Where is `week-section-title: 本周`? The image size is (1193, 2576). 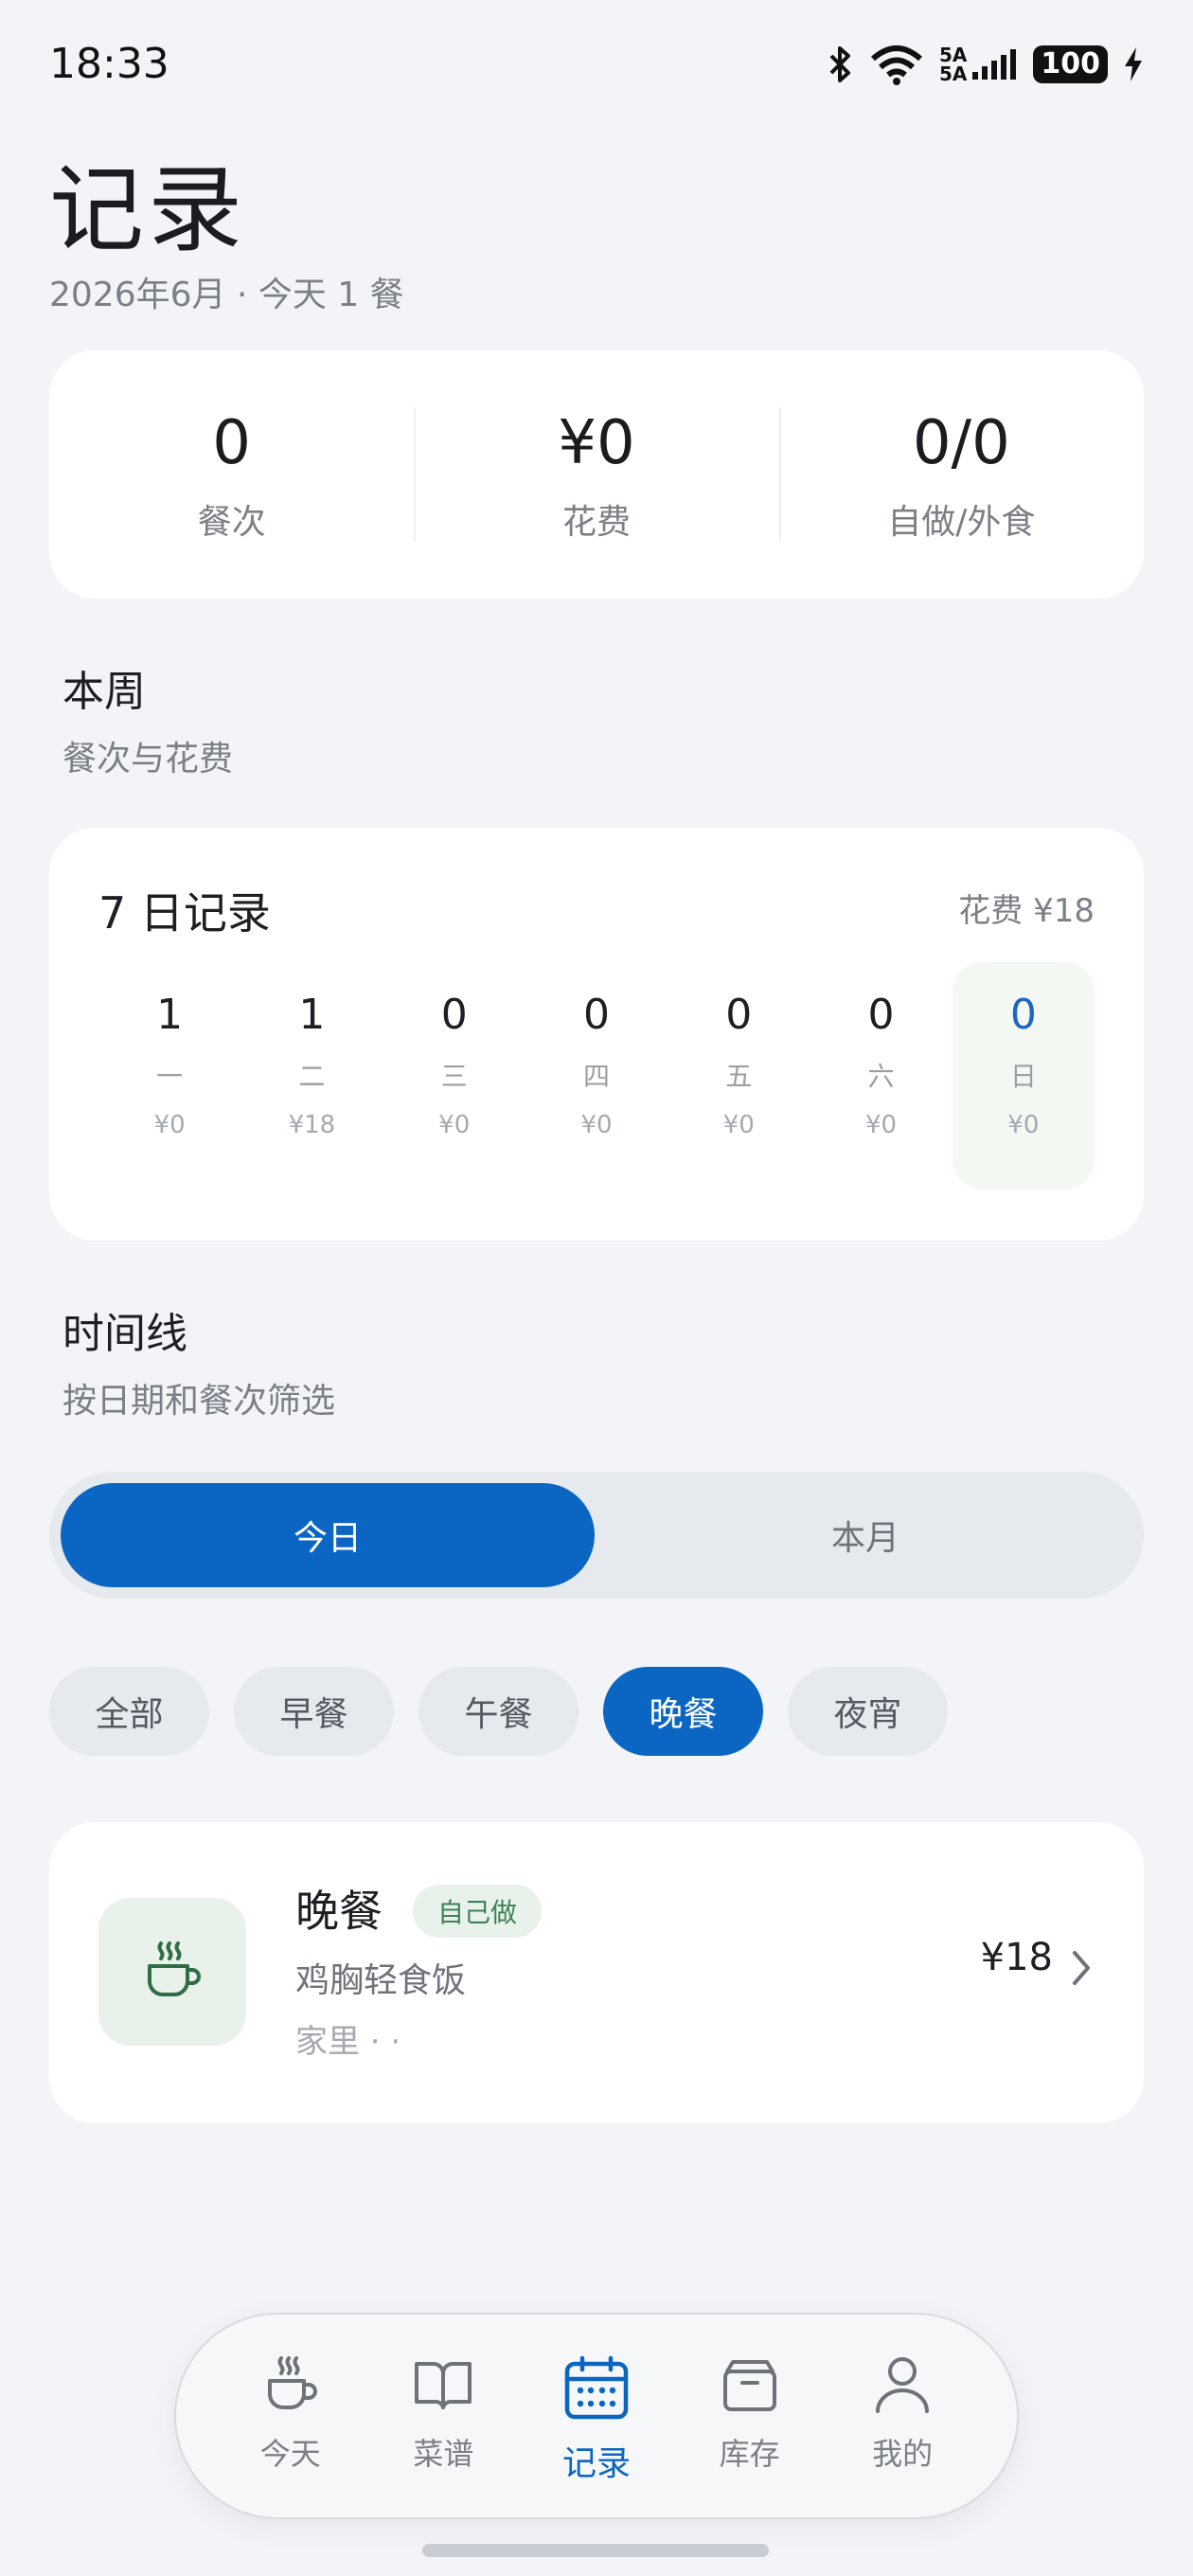 week-section-title: 本周 is located at coordinates (104, 692).